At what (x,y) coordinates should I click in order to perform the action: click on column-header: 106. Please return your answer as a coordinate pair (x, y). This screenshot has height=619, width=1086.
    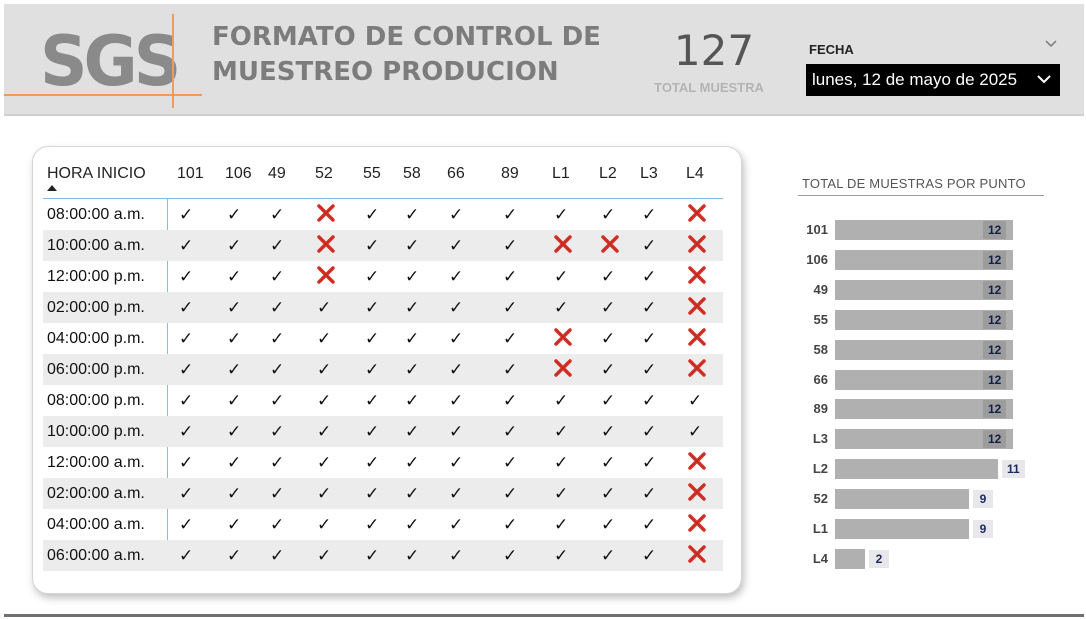
    Looking at the image, I should click on (238, 174).